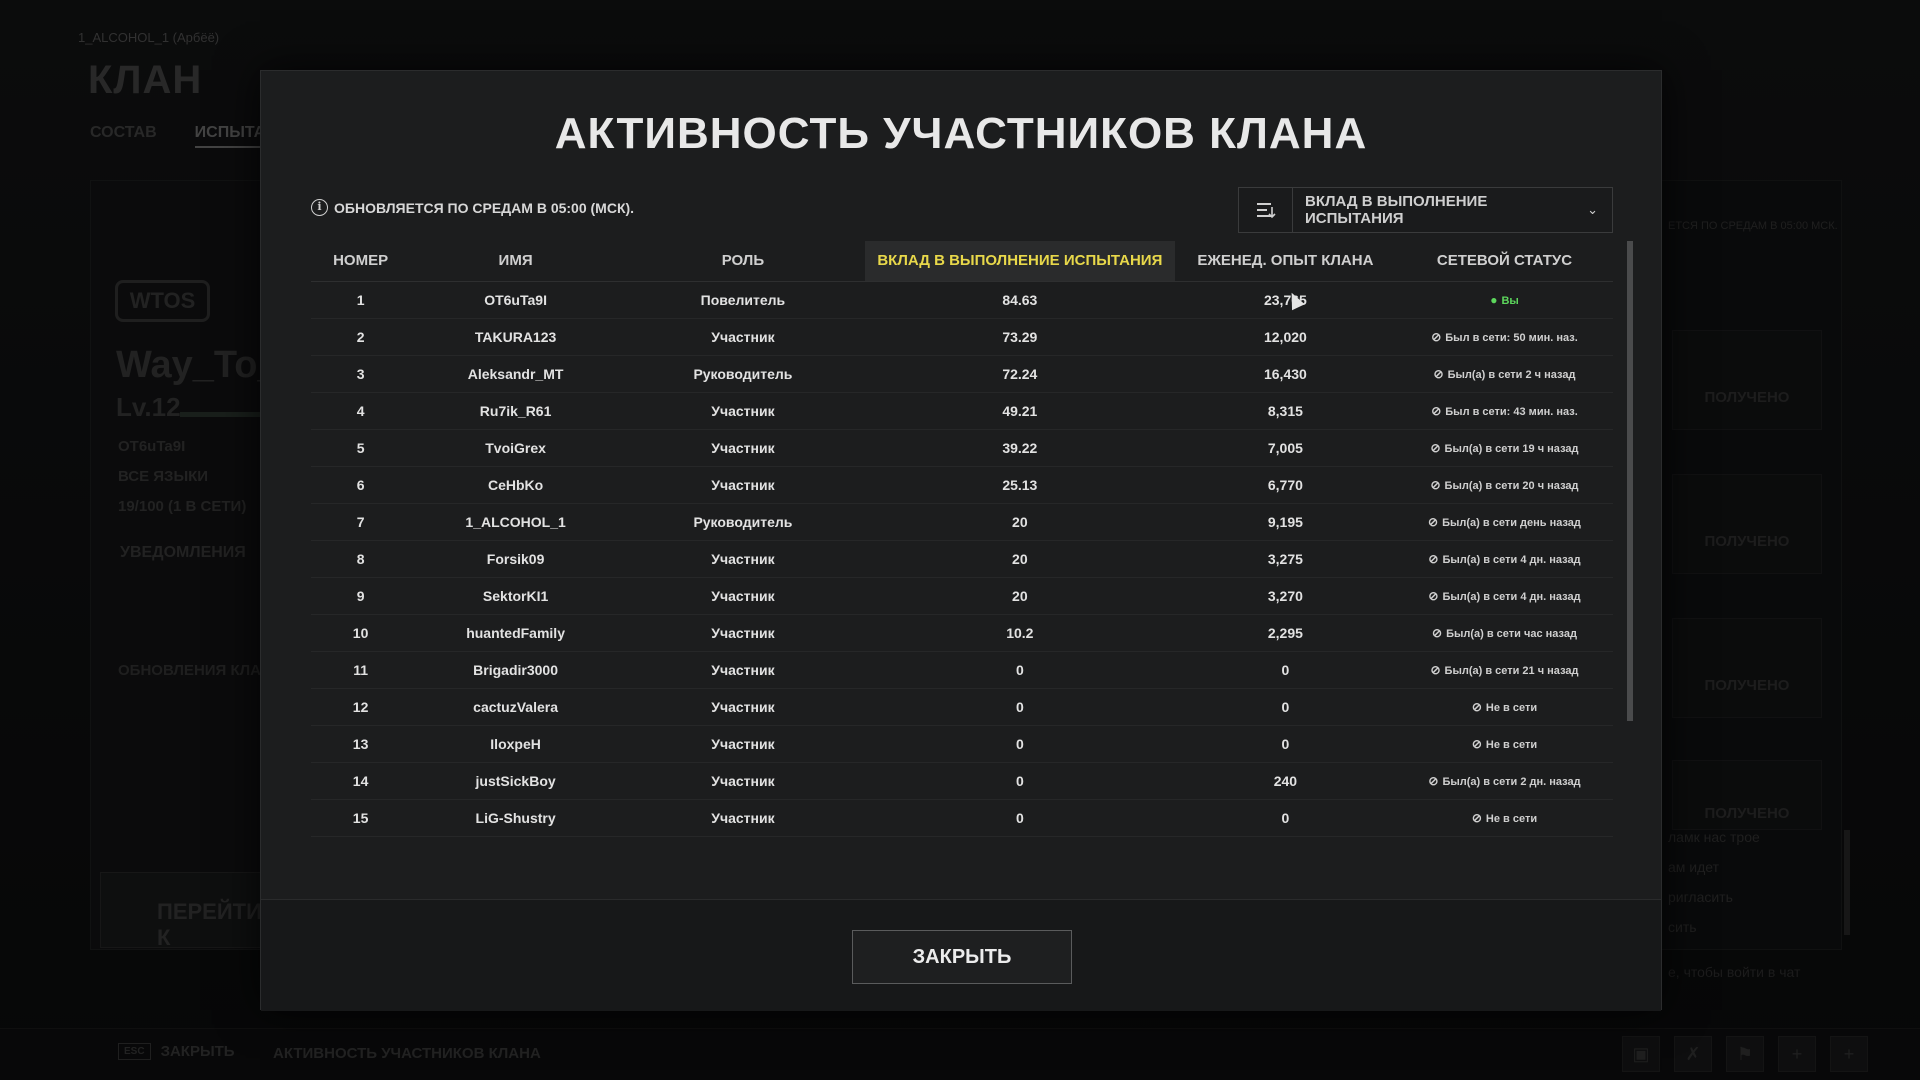  What do you see at coordinates (515, 411) in the screenshot?
I see `cell-name: Ru7ik_R61` at bounding box center [515, 411].